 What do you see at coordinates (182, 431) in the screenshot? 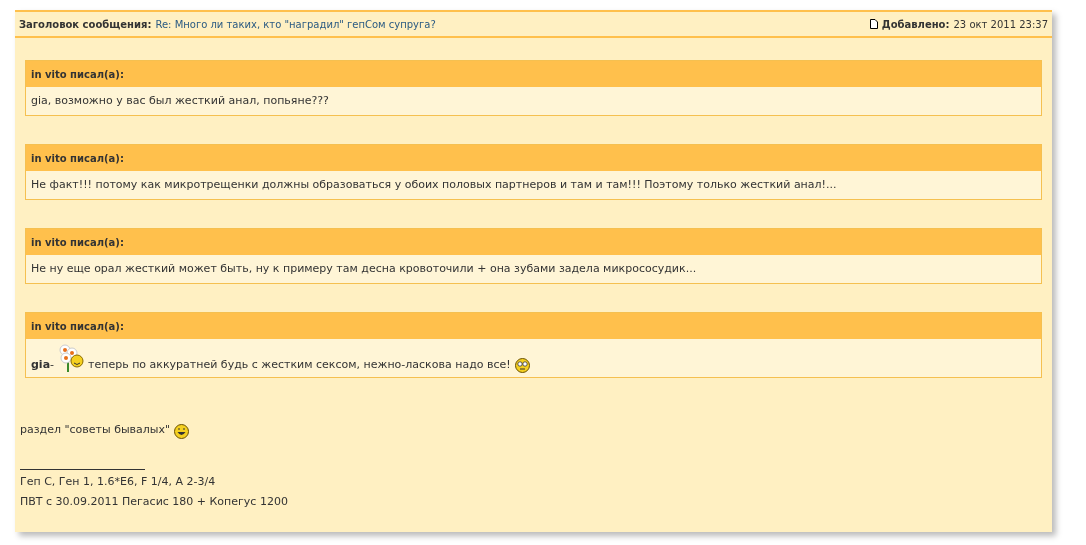
I see `grin-smiley-icon` at bounding box center [182, 431].